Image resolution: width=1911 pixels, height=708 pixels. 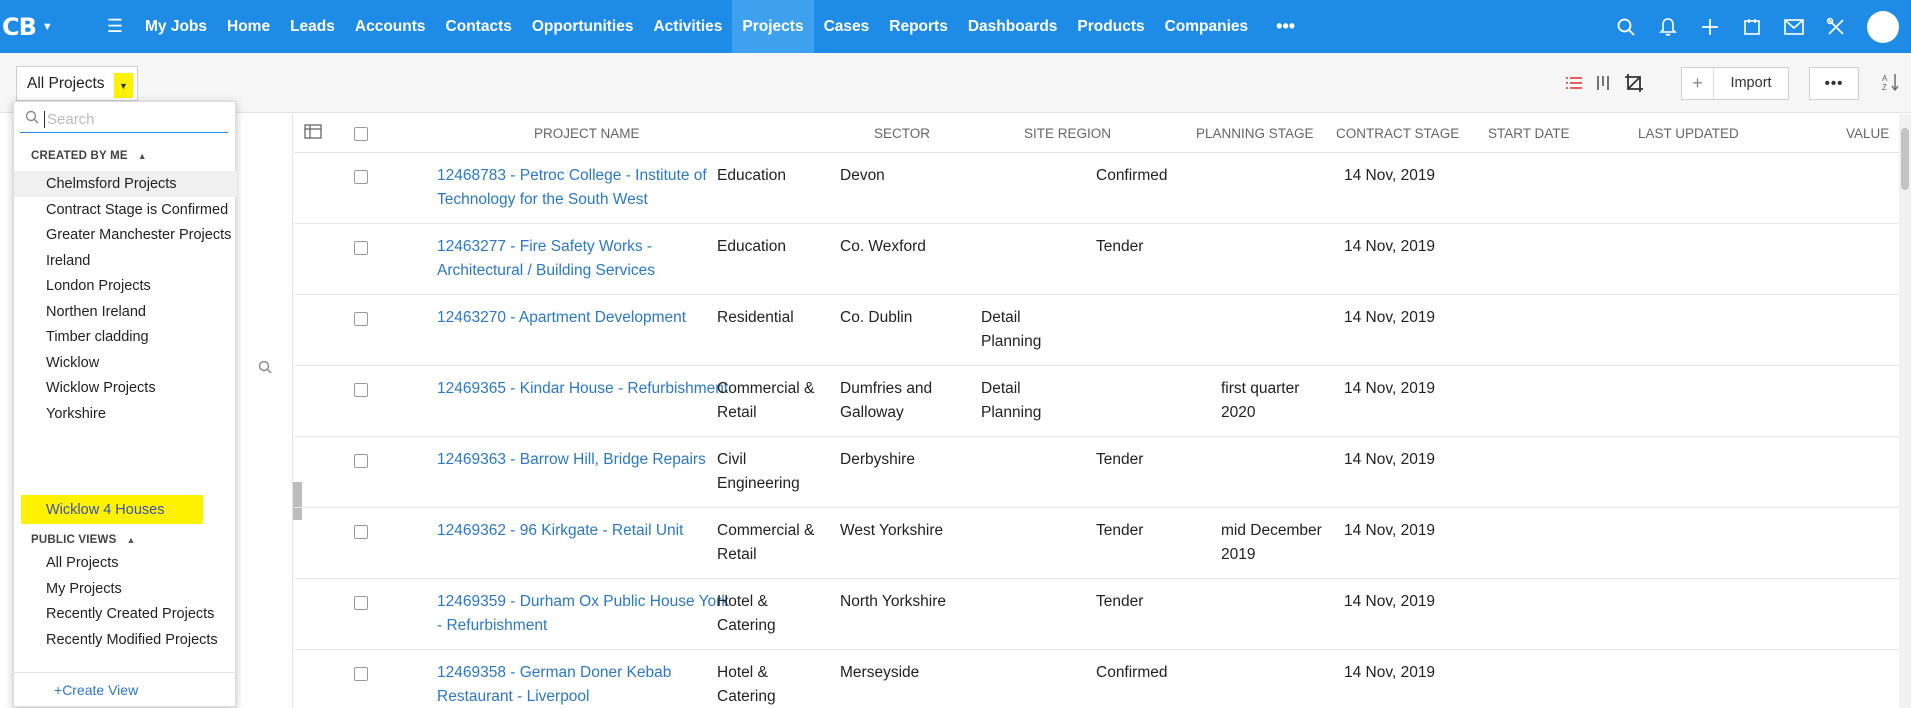 I want to click on view-option: Wicklow, so click(x=125, y=363).